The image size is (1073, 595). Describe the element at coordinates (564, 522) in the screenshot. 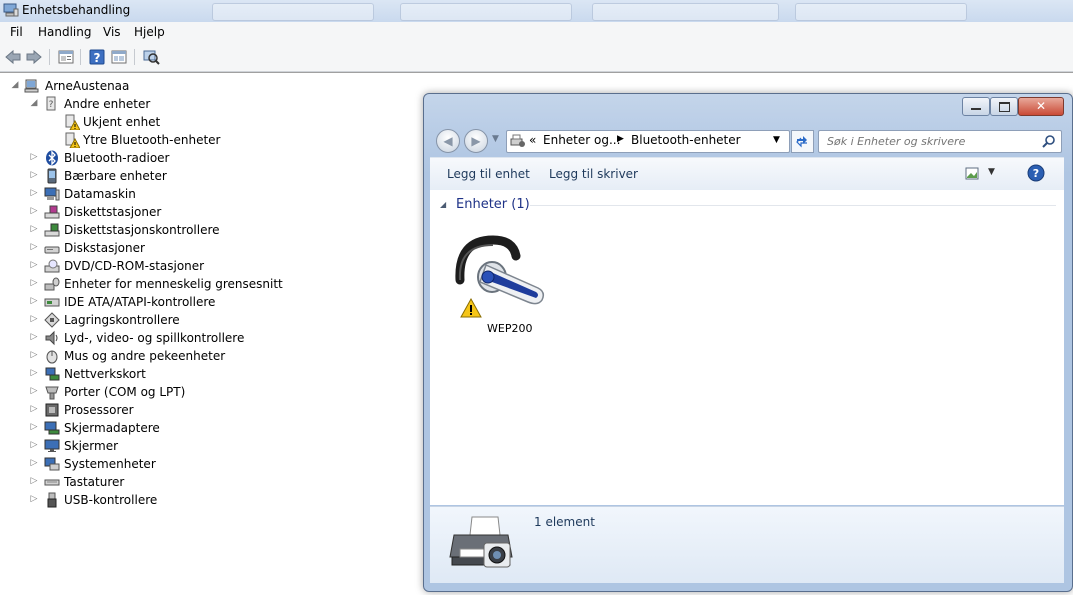

I see `status-count: 1 element` at that location.